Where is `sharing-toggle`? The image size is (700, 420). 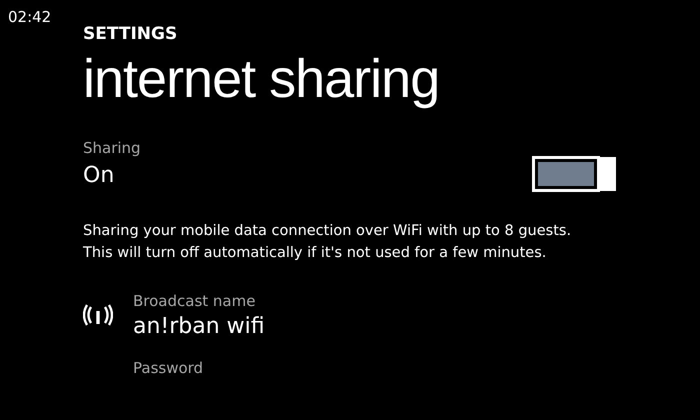
sharing-toggle is located at coordinates (574, 174).